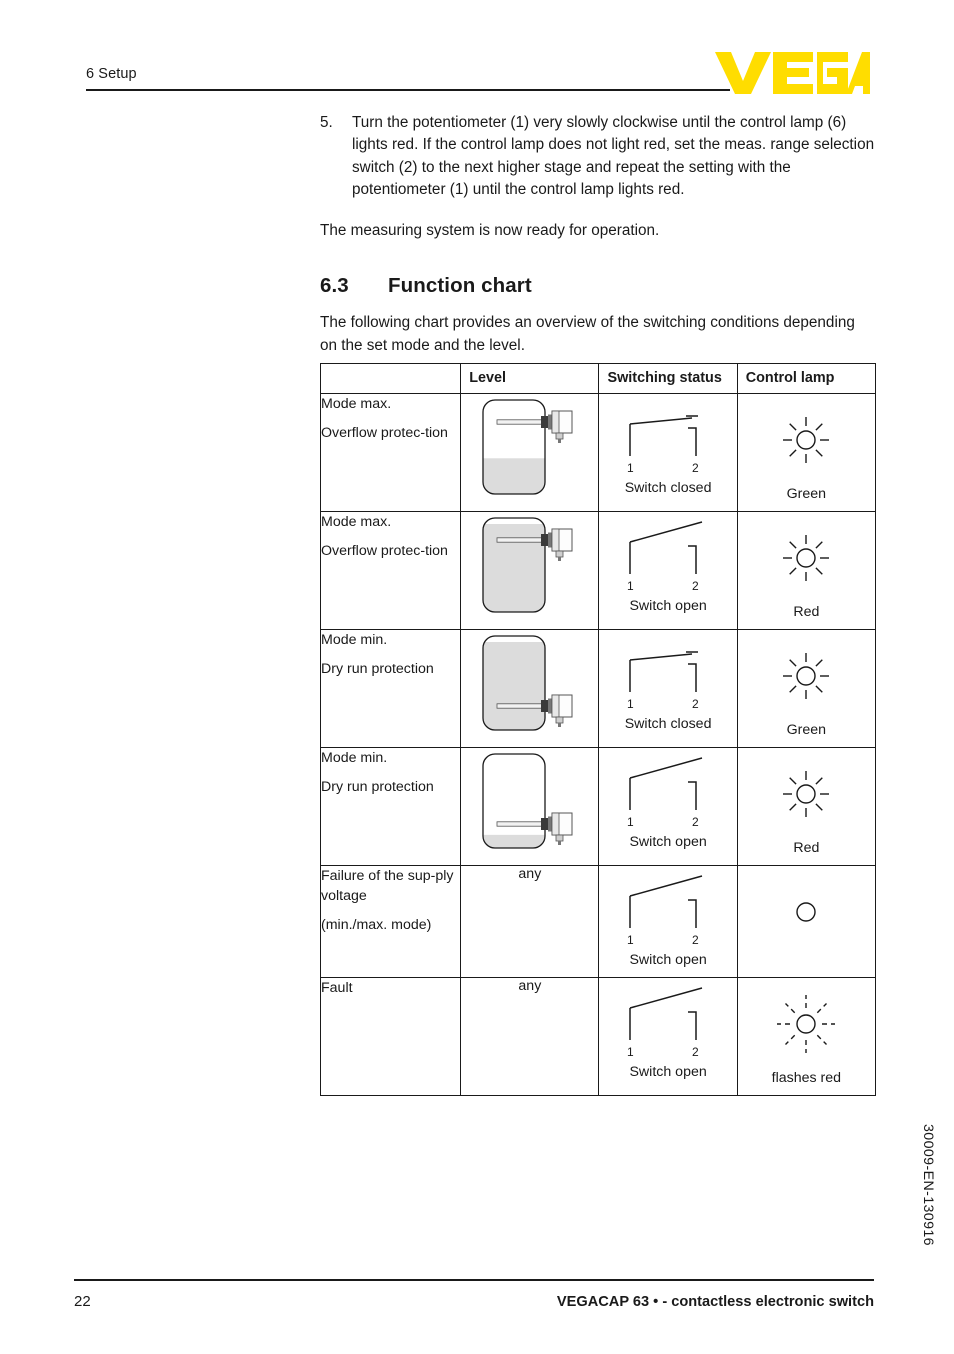  What do you see at coordinates (928, 1185) in the screenshot?
I see `document-code: 30009-EN-130916` at bounding box center [928, 1185].